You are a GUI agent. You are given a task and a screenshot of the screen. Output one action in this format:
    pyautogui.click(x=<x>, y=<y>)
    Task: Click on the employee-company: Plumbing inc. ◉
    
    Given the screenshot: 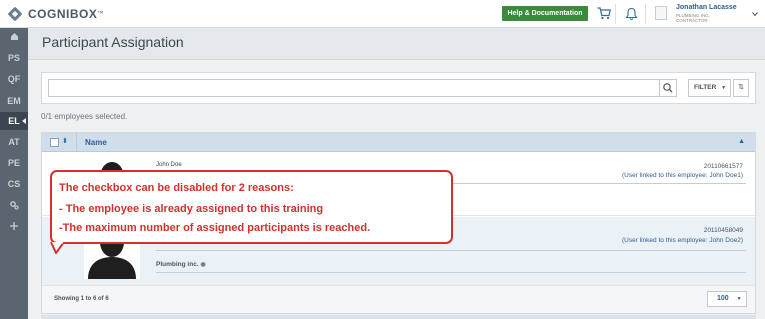 What is the action you would take?
    pyautogui.click(x=181, y=264)
    